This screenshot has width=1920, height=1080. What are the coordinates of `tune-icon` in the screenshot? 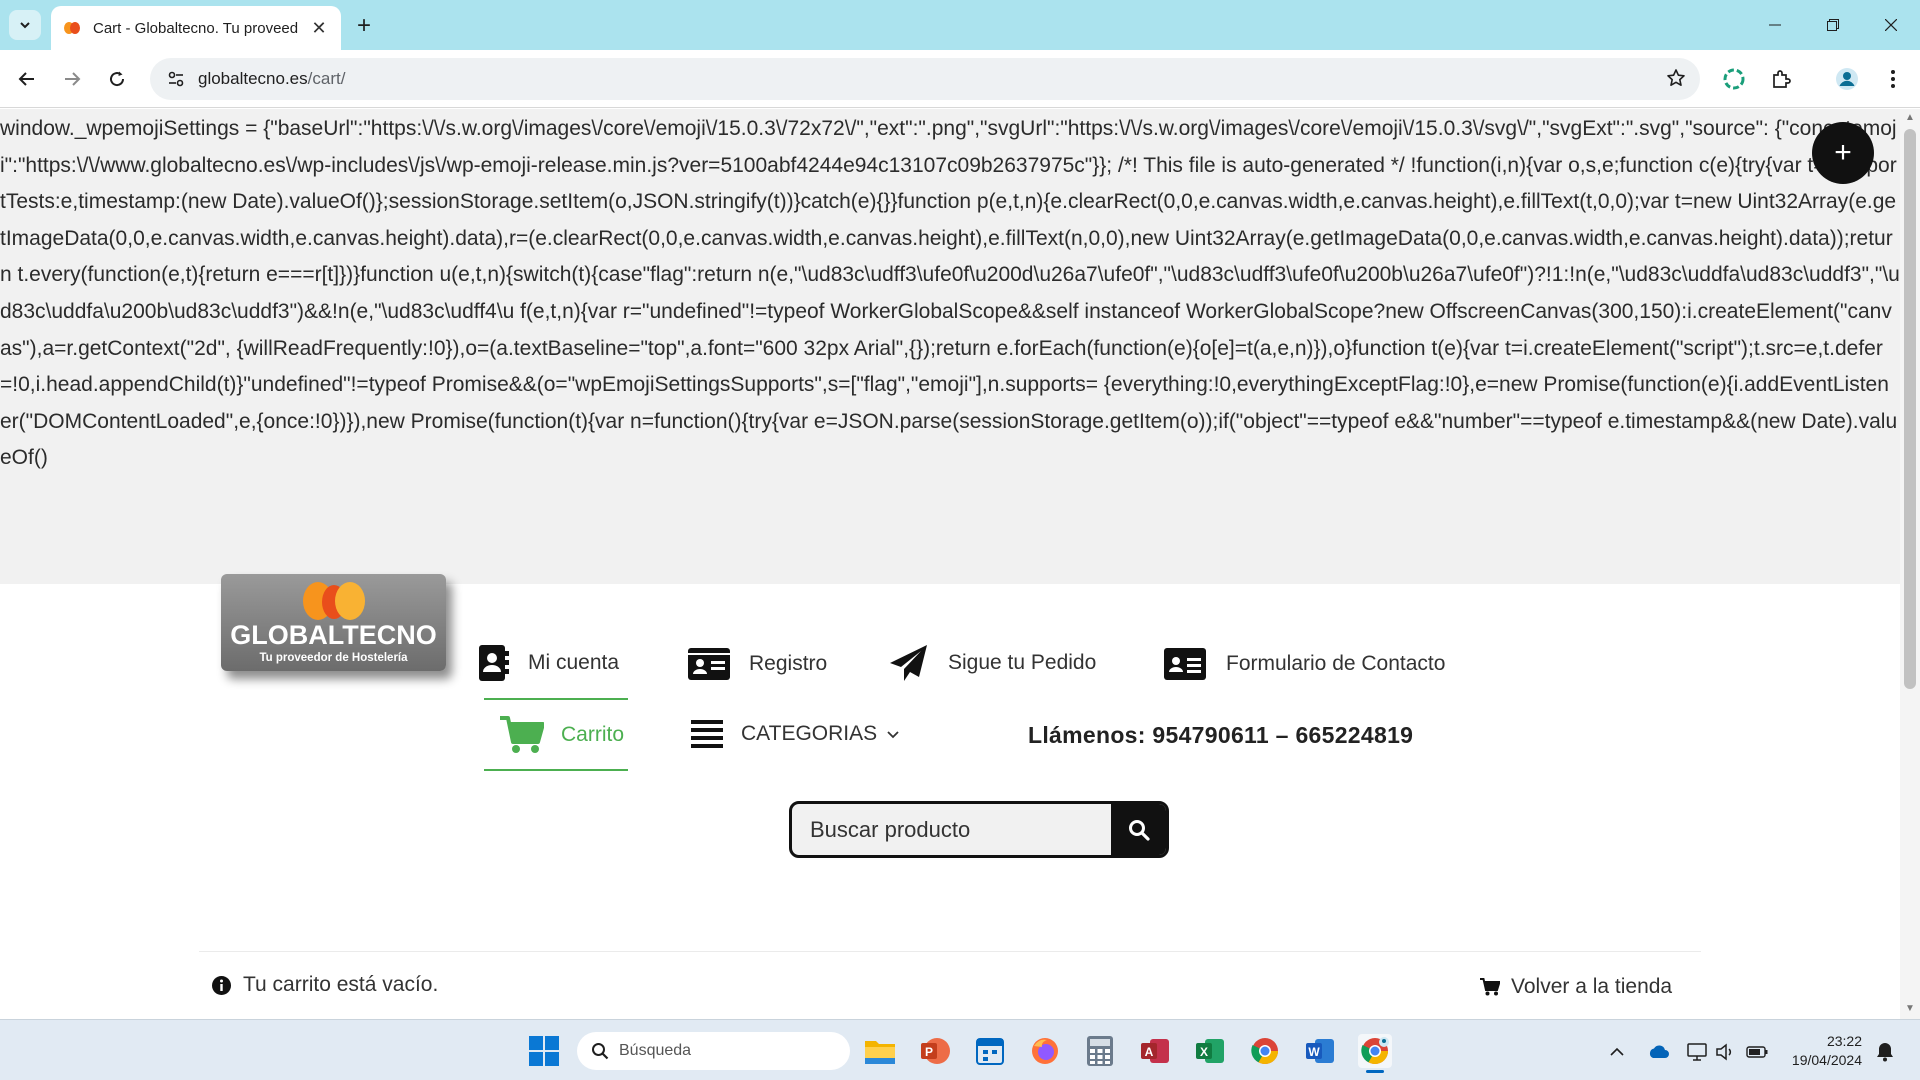 It's located at (176, 79).